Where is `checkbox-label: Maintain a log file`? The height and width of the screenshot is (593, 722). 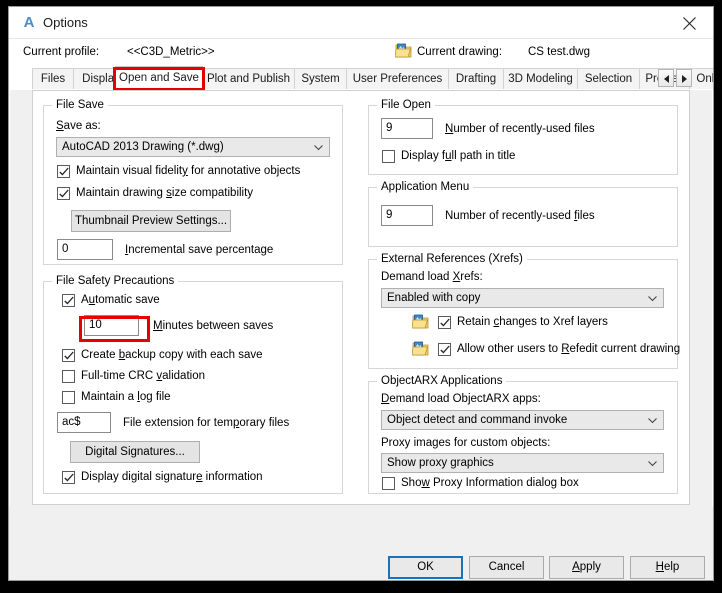
checkbox-label: Maintain a log file is located at coordinates (126, 397).